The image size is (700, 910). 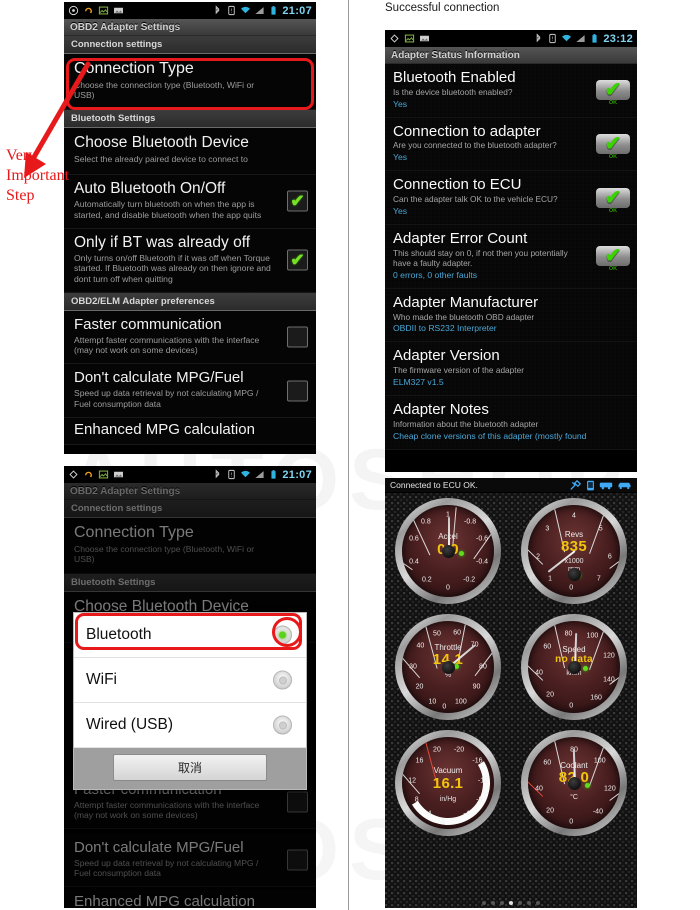 What do you see at coordinates (618, 38) in the screenshot?
I see `status-bar-clock: 23:12` at bounding box center [618, 38].